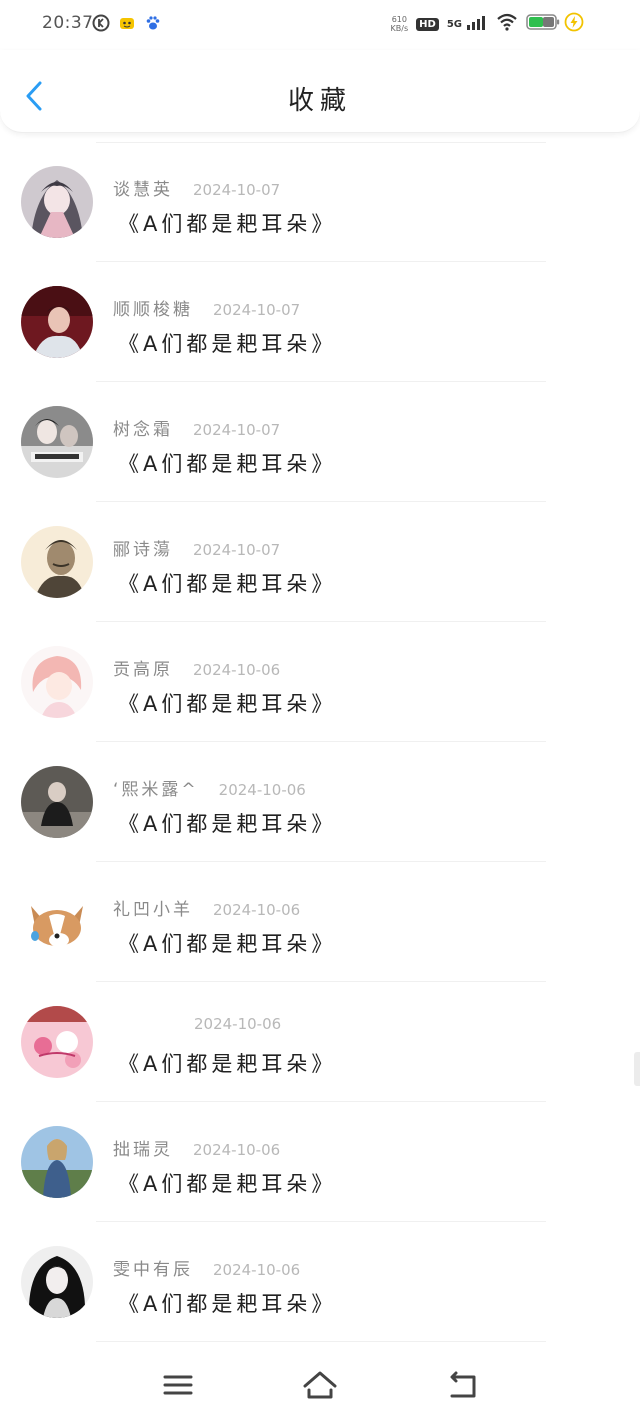  I want to click on item-name: 顺顺梭糖, so click(153, 307).